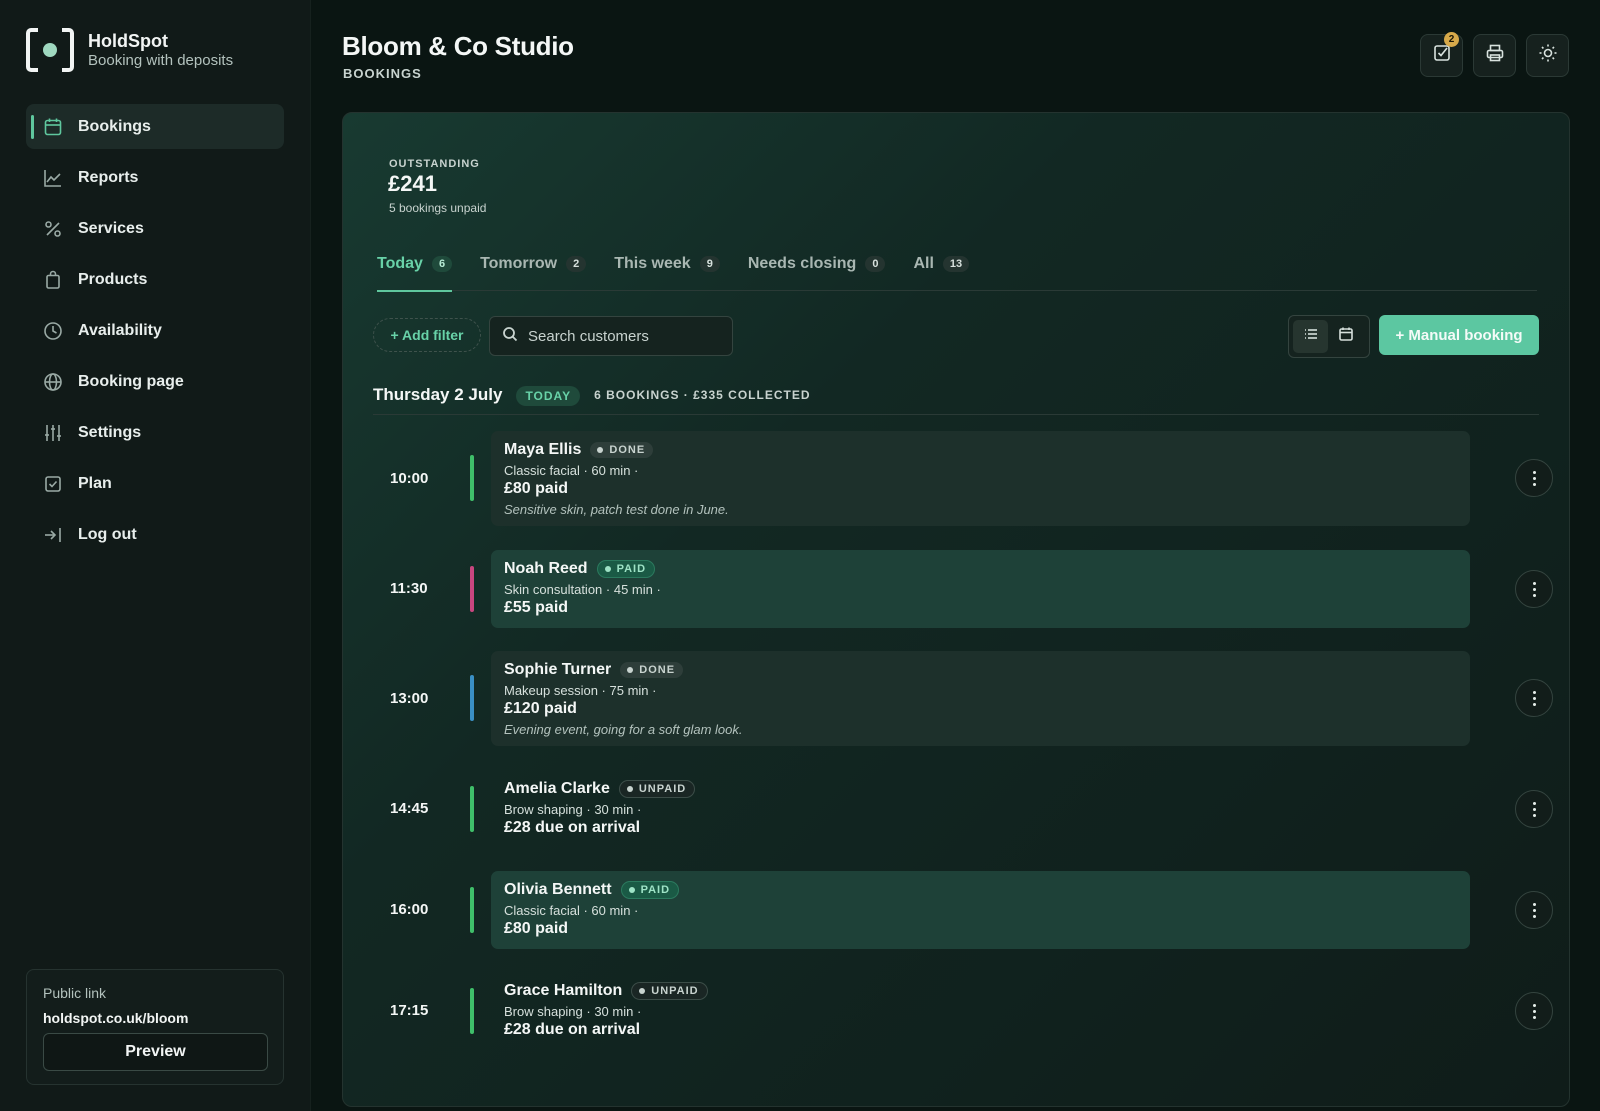 This screenshot has height=1111, width=1600. Describe the element at coordinates (817, 271) in the screenshot. I see `tab-needs-closing: Needs closing 0` at that location.